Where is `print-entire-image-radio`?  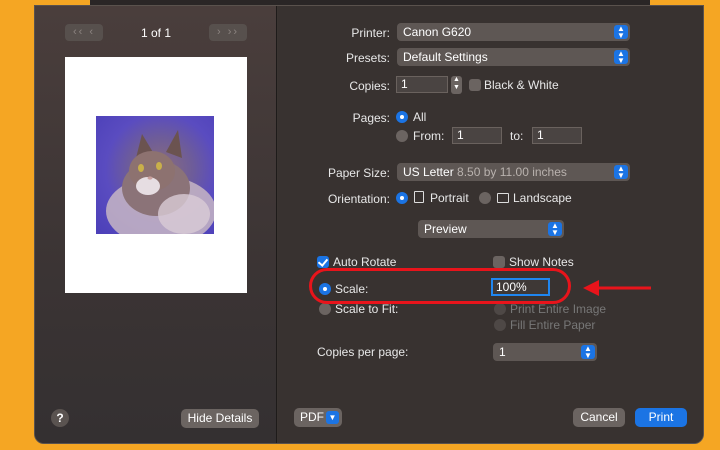
print-entire-image-radio is located at coordinates (500, 309).